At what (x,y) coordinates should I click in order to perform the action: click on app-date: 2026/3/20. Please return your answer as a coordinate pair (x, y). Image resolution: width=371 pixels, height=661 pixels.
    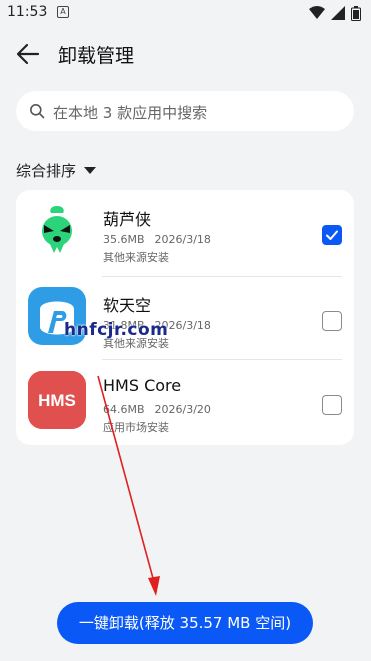
    Looking at the image, I should click on (182, 409).